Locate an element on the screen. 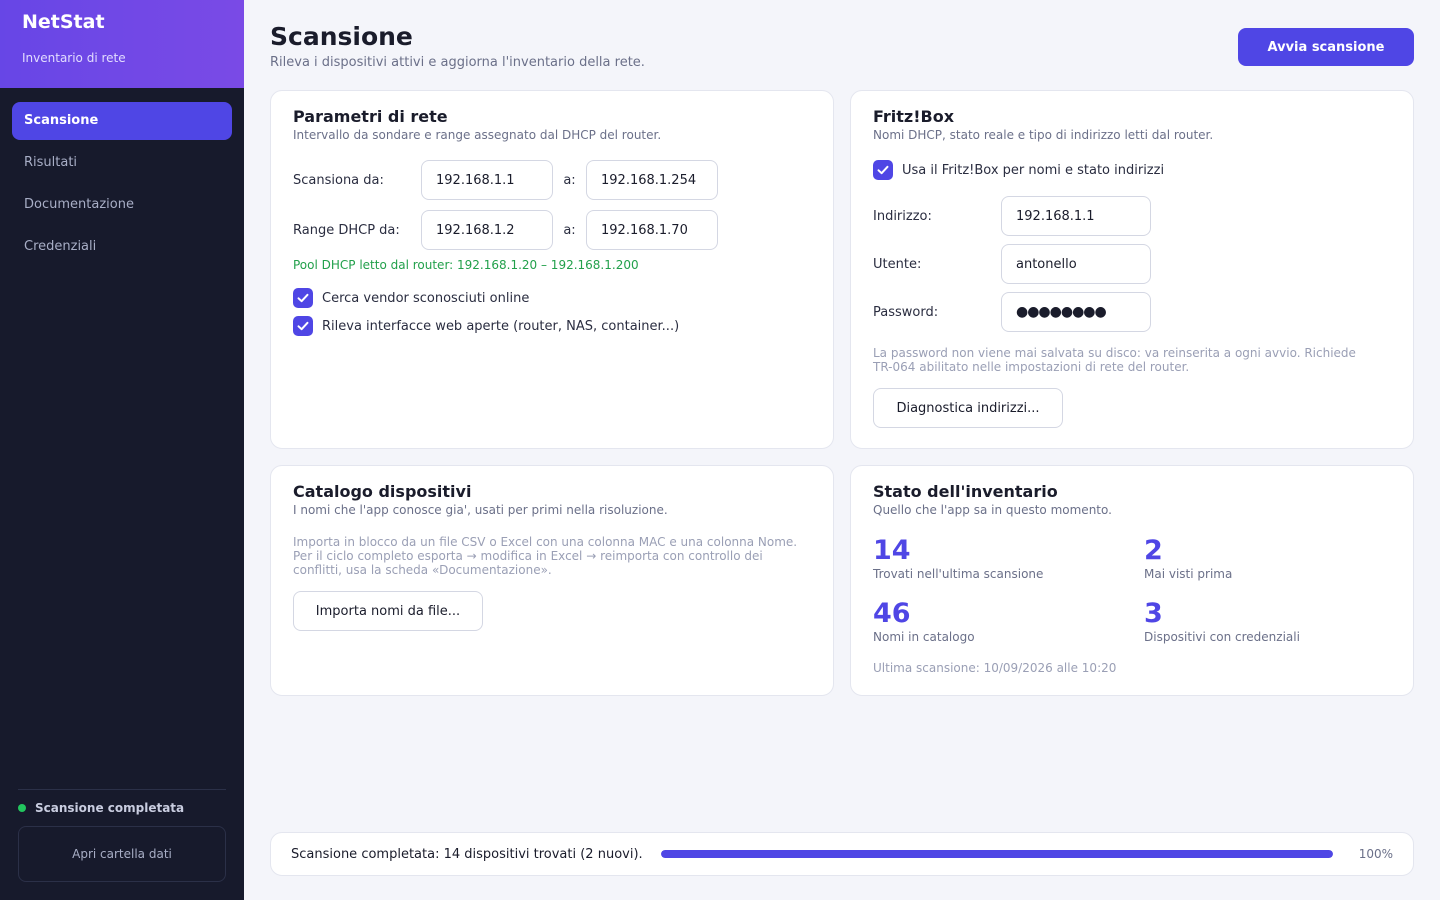 The image size is (1440, 900). fritzbox-user-label: Utente: is located at coordinates (897, 264).